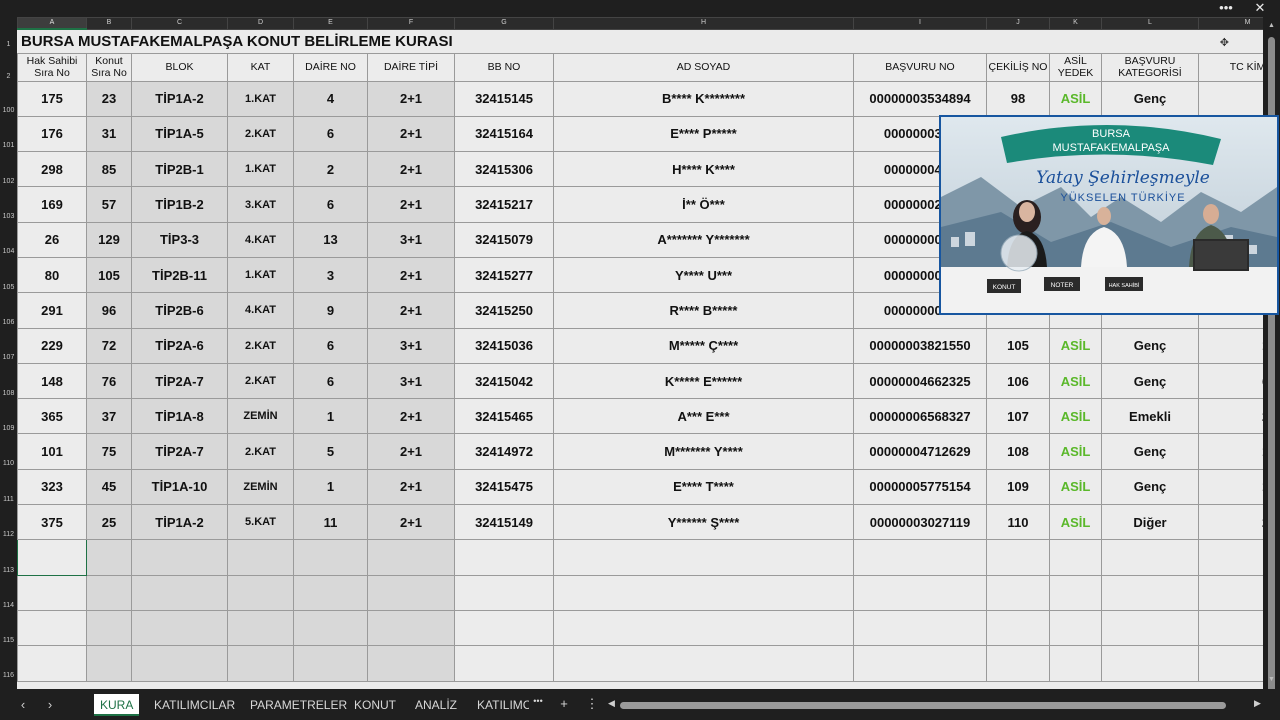 This screenshot has height=720, width=1280. What do you see at coordinates (1018, 345) in the screenshot?
I see `table-cell: 105` at bounding box center [1018, 345].